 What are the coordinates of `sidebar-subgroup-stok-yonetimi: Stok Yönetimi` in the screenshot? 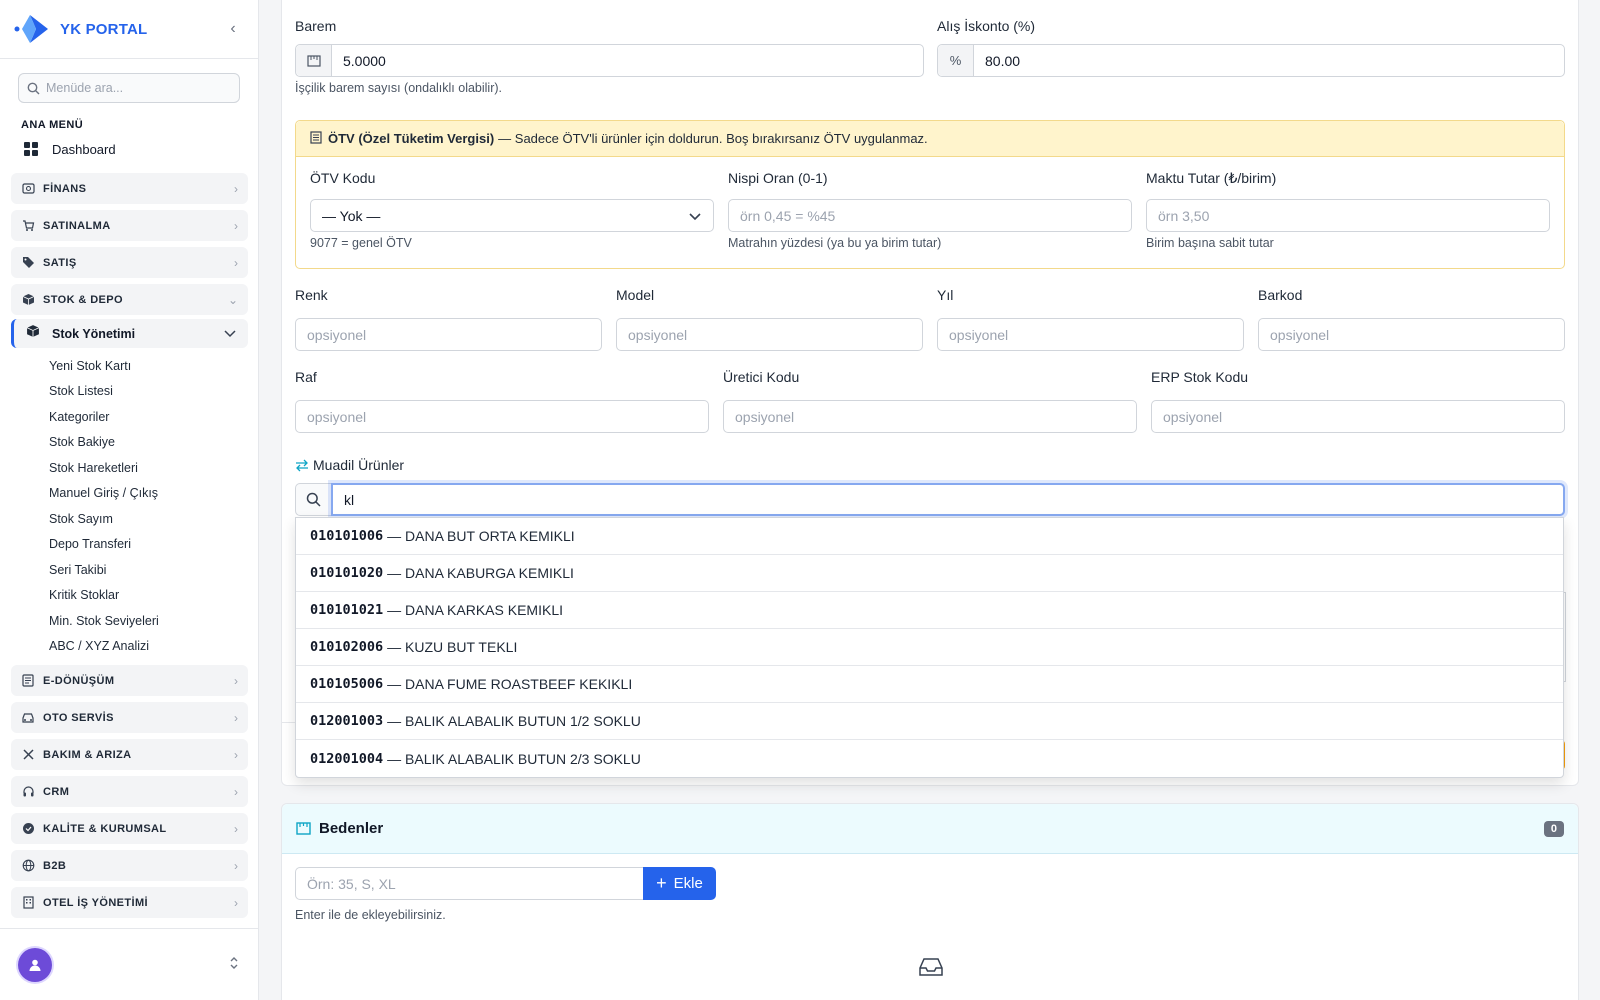 It's located at (129, 333).